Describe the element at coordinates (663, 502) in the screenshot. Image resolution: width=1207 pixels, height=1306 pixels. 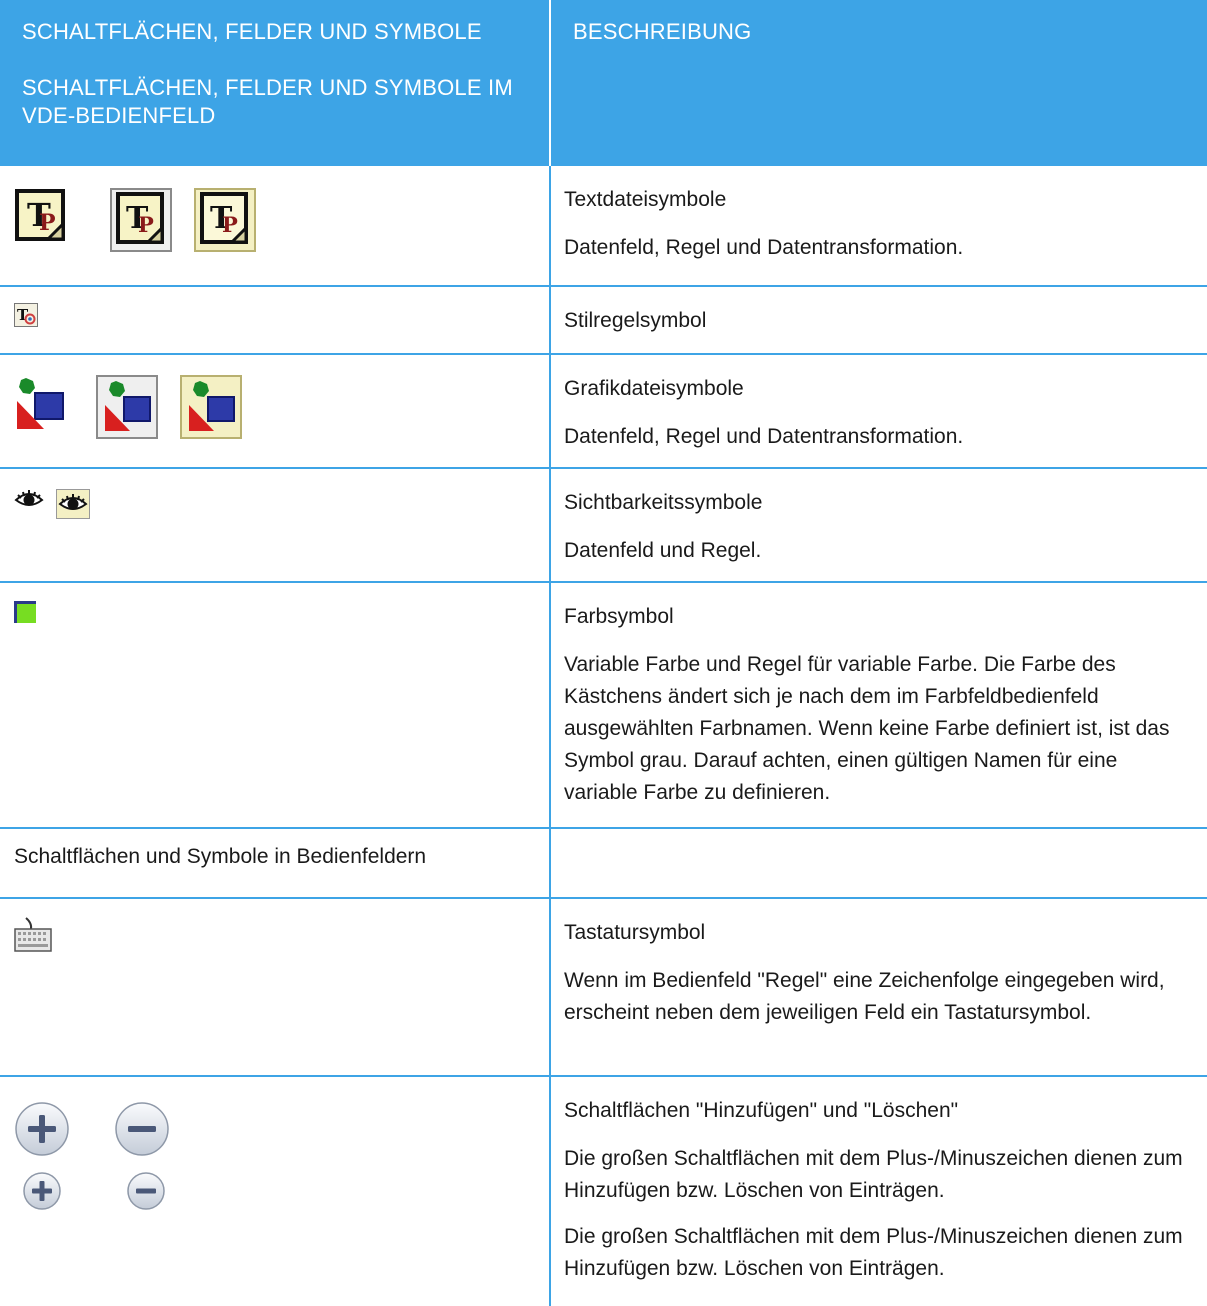
I see `row-title: Sichtbarkeitssymbole` at that location.